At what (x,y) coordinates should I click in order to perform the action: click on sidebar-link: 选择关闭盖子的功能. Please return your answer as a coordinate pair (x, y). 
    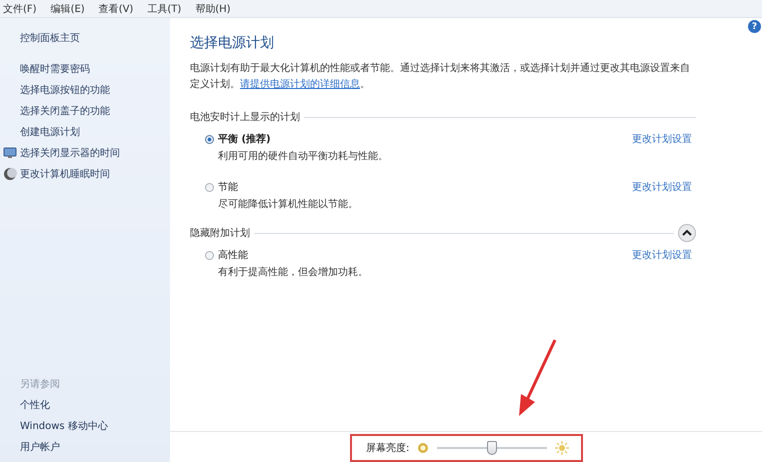
    Looking at the image, I should click on (65, 111).